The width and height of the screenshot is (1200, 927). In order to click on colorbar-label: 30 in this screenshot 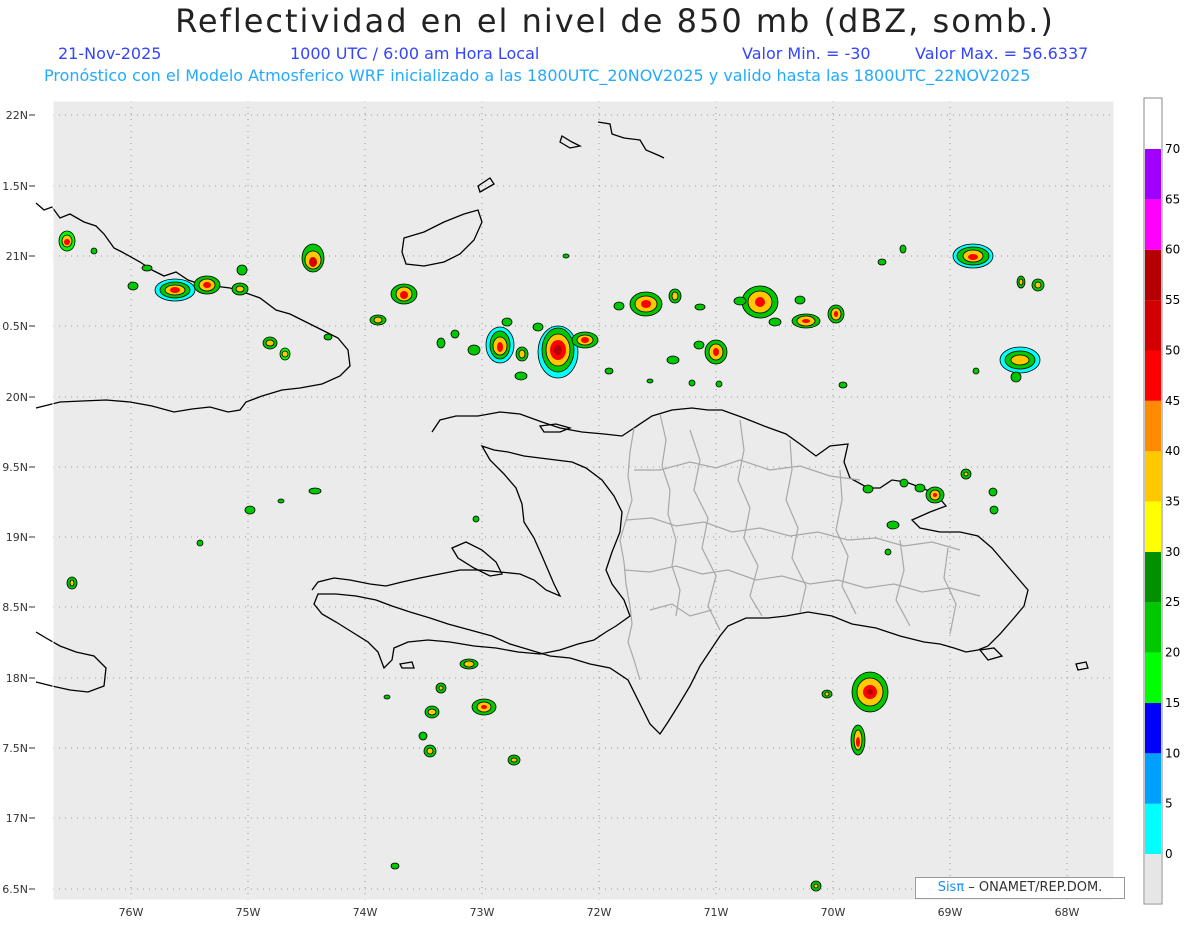, I will do `click(1172, 552)`.